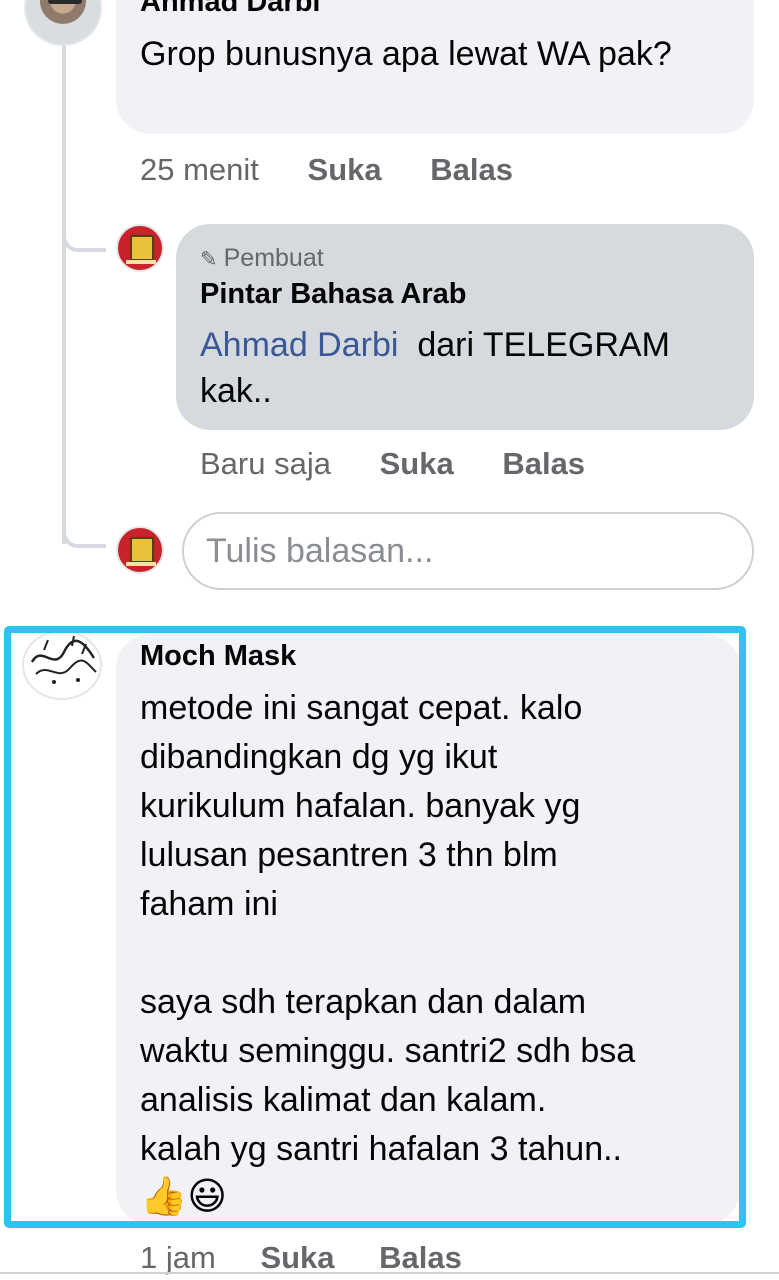 This screenshot has width=779, height=1280. Describe the element at coordinates (406, 54) in the screenshot. I see `comment-text: Grop bunusnya apa lewat WA pak?` at that location.